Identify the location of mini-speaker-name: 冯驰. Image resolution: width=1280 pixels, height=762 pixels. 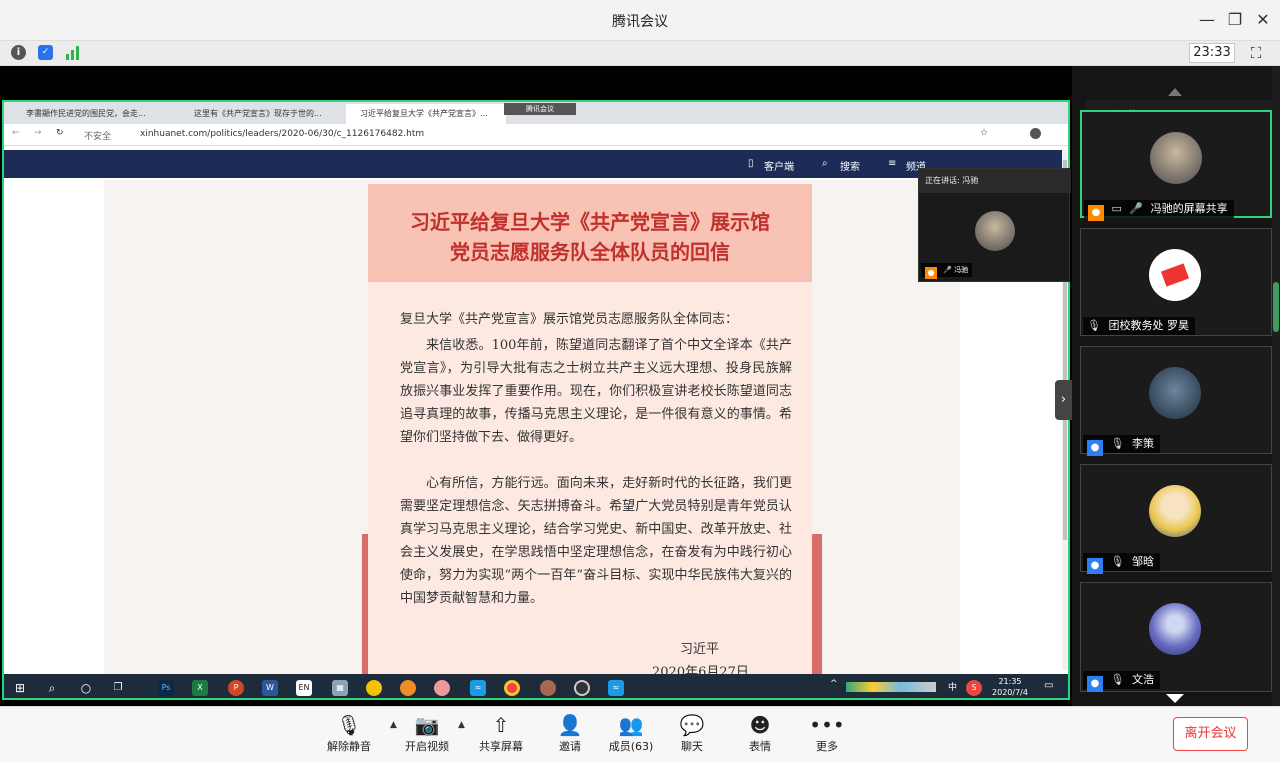
(961, 270).